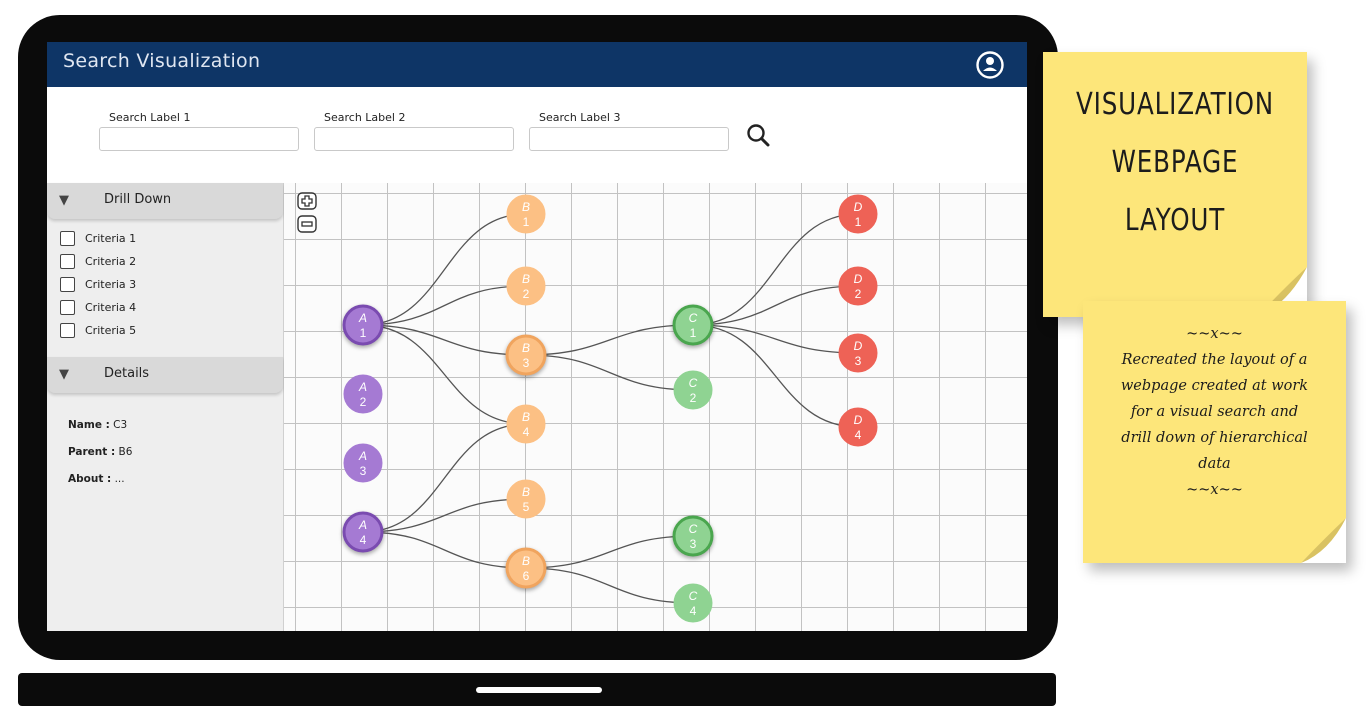 The height and width of the screenshot is (725, 1372). Describe the element at coordinates (526, 576) in the screenshot. I see `node-number: 6` at that location.